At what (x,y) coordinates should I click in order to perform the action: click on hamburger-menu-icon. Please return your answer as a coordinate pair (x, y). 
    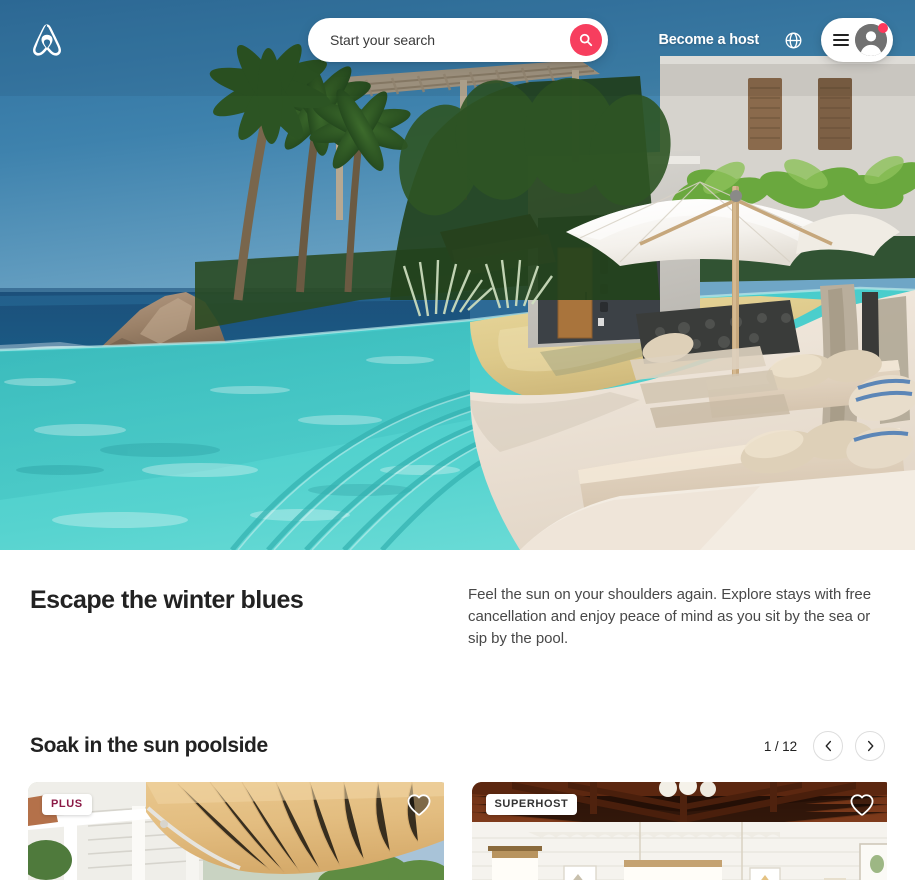
    Looking at the image, I should click on (841, 40).